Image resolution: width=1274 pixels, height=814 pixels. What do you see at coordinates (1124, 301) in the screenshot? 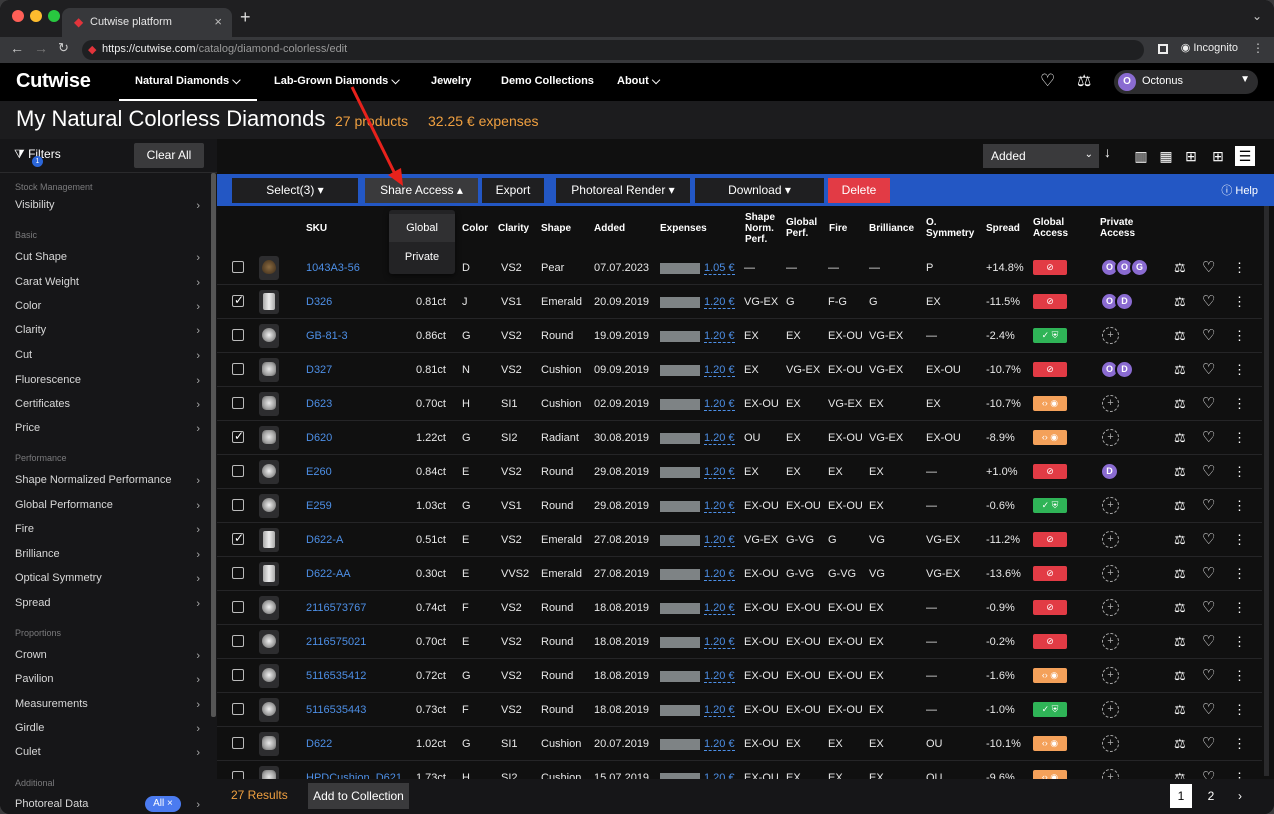
I see `private-access-avatar: D` at bounding box center [1124, 301].